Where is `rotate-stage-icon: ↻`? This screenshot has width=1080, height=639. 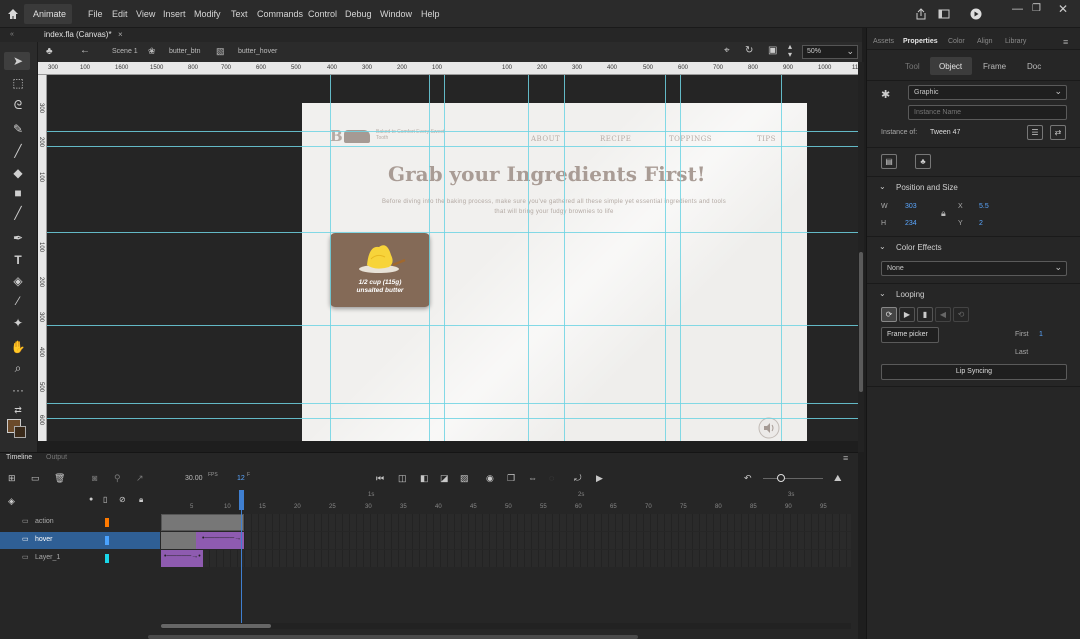 rotate-stage-icon: ↻ is located at coordinates (749, 50).